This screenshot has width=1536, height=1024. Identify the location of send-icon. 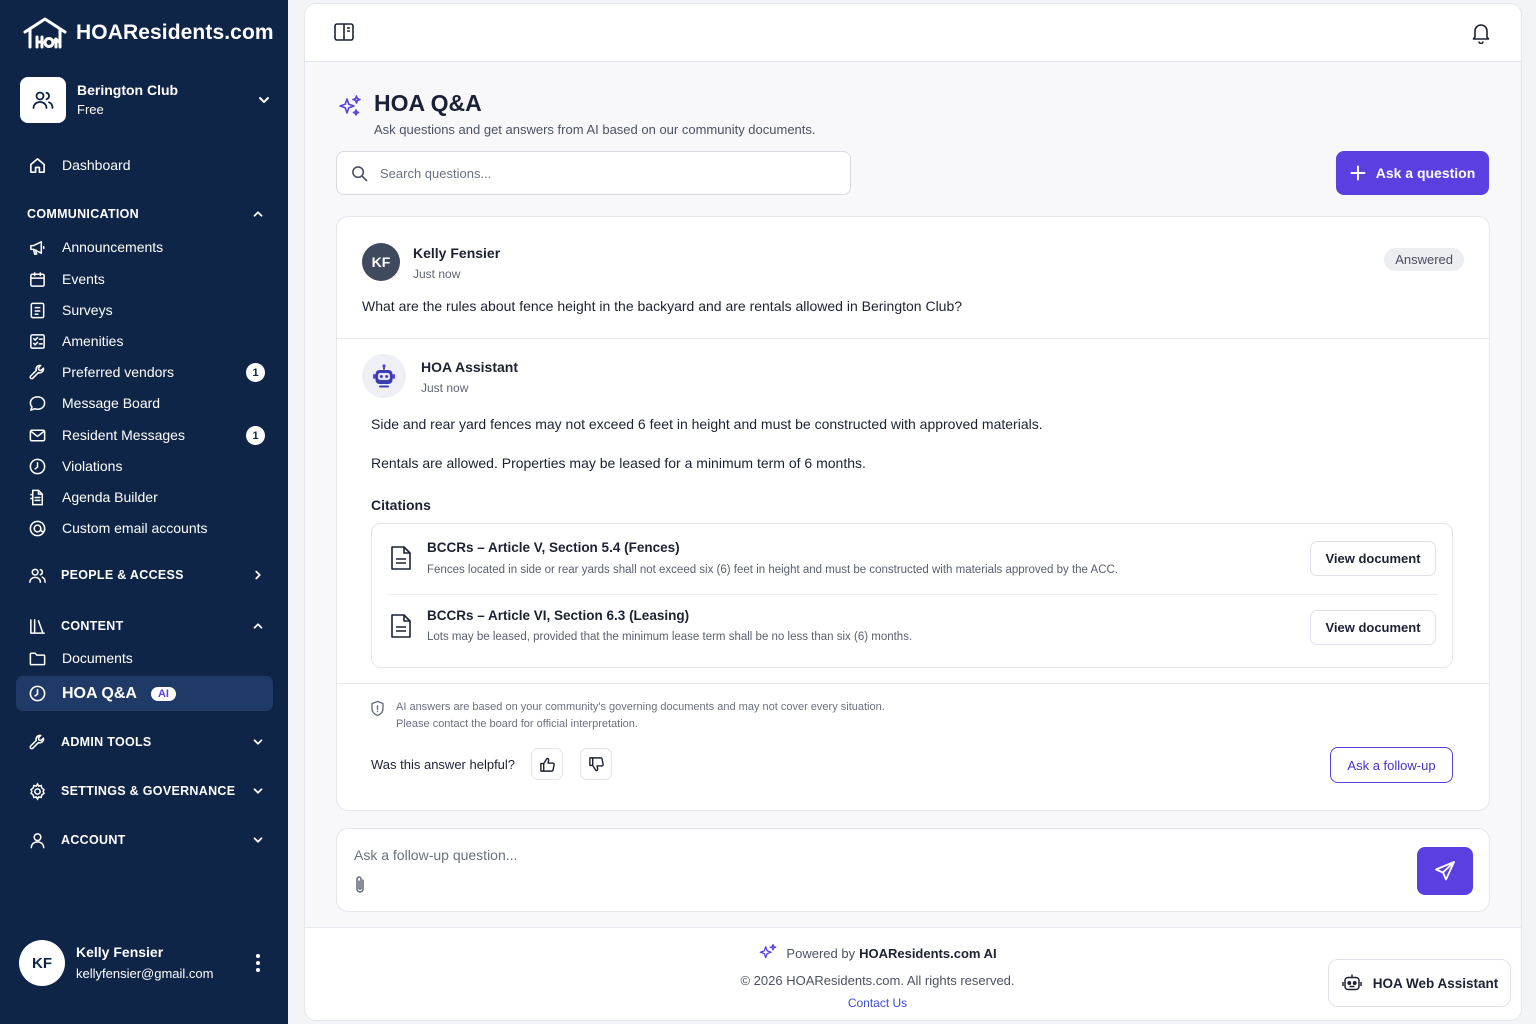
(1445, 871).